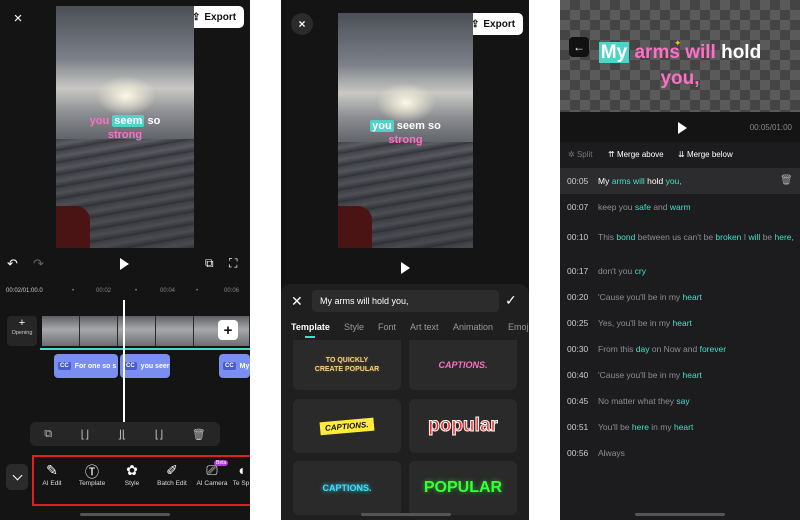 This screenshot has width=800, height=520. I want to click on tab-animation: Animation, so click(473, 327).